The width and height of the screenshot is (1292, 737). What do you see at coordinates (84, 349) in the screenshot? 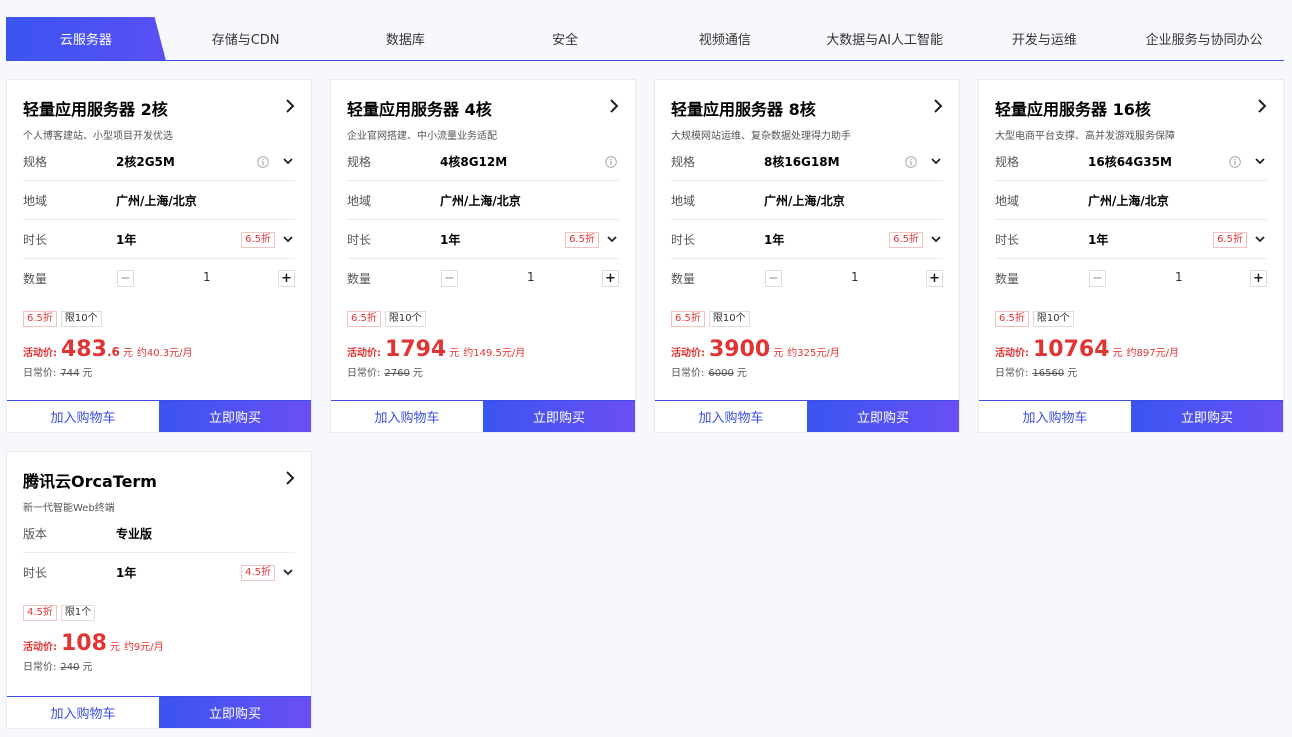
I see `price-amount: 483` at bounding box center [84, 349].